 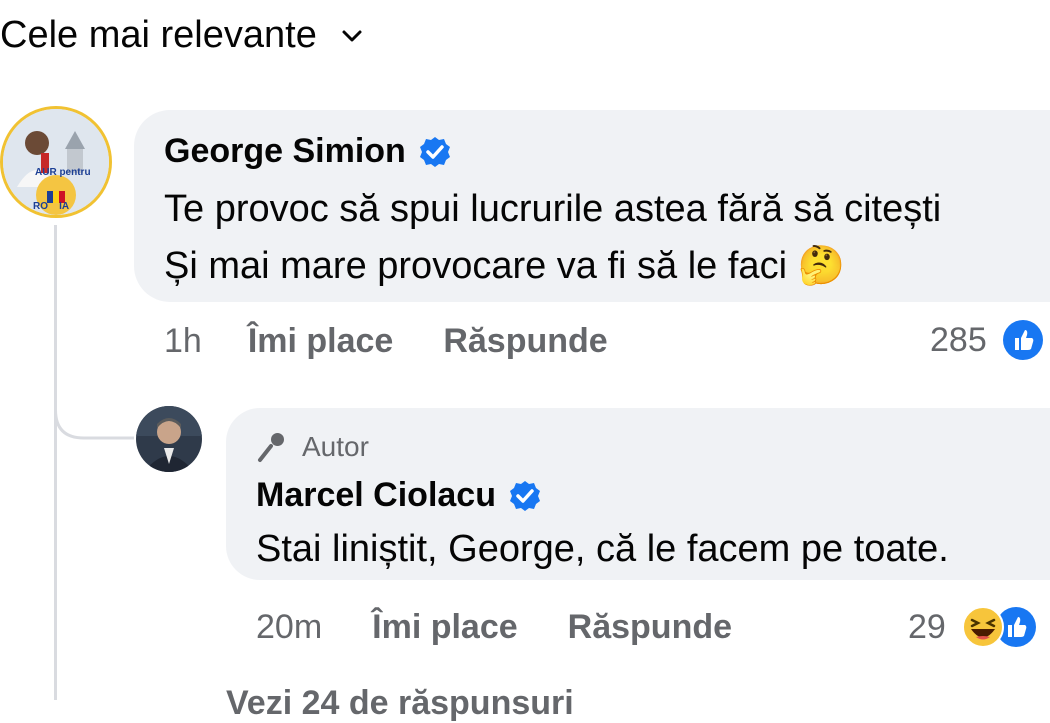 I want to click on thread-connector, so click(x=94, y=410).